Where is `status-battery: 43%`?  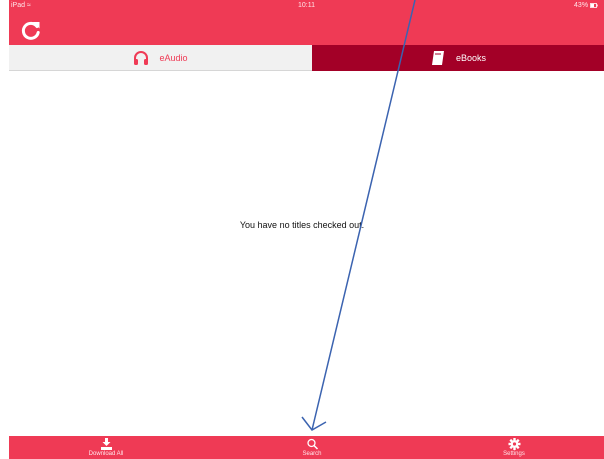
status-battery: 43% is located at coordinates (586, 5).